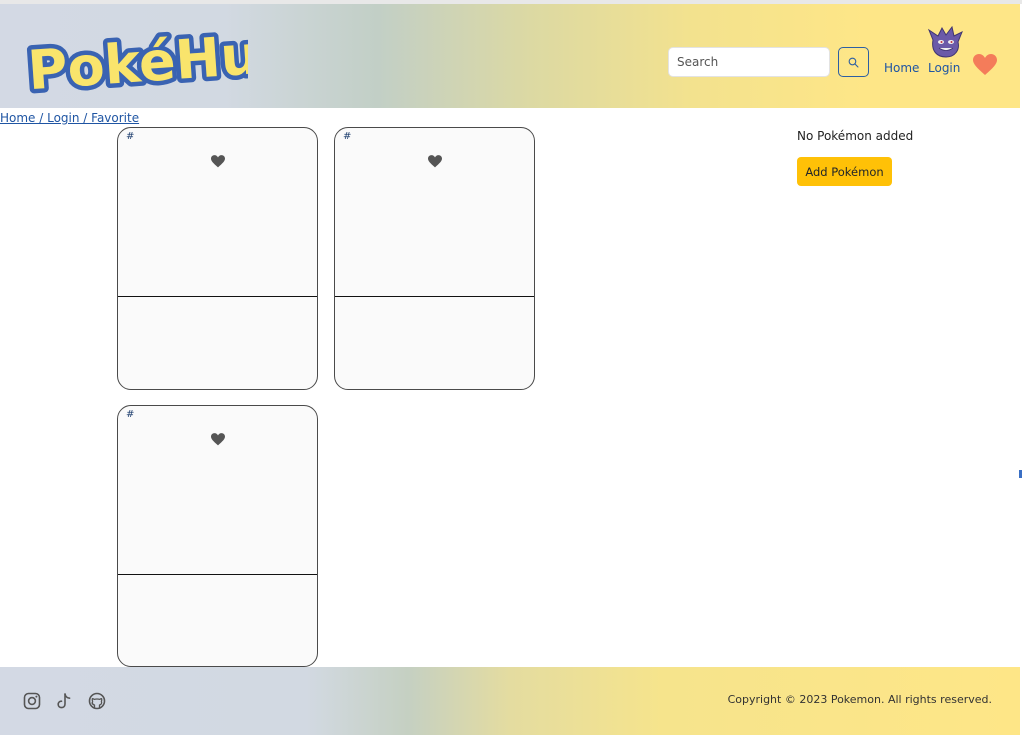  Describe the element at coordinates (69, 118) in the screenshot. I see `breadcrumb: Home / Login / Favorite` at that location.